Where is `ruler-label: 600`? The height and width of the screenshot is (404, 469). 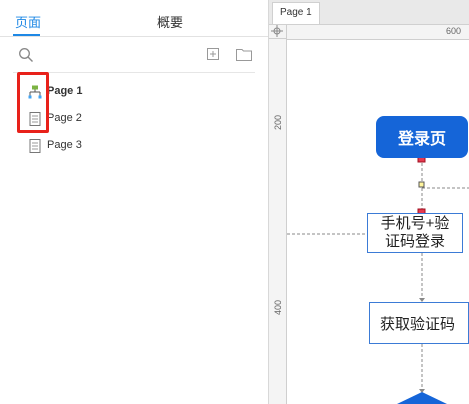
ruler-label: 600 is located at coordinates (454, 31).